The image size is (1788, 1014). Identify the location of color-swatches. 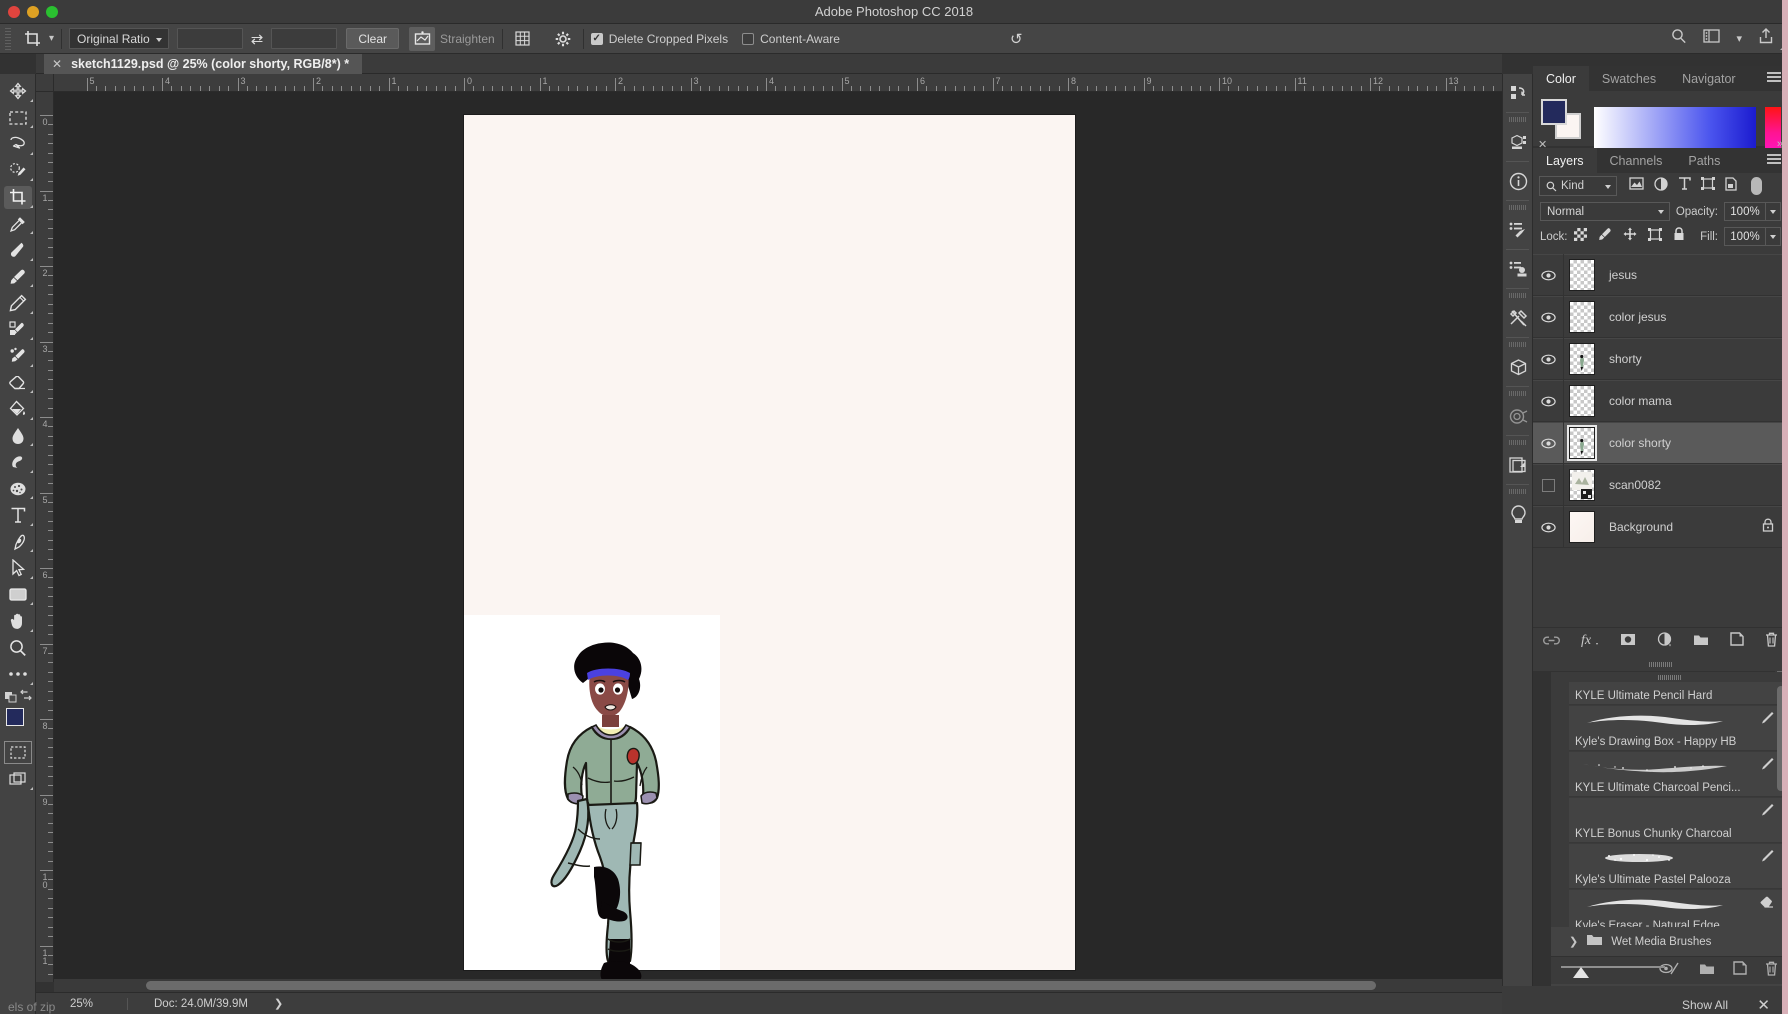
(1564, 119).